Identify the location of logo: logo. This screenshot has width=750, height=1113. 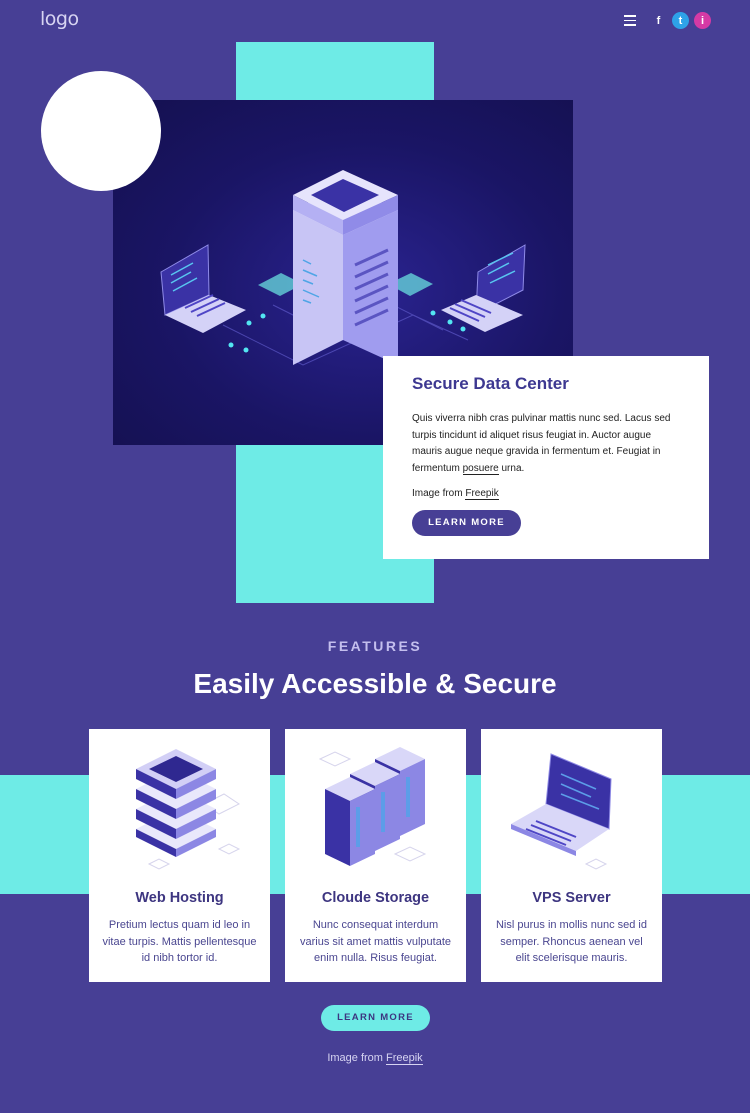
(59, 19).